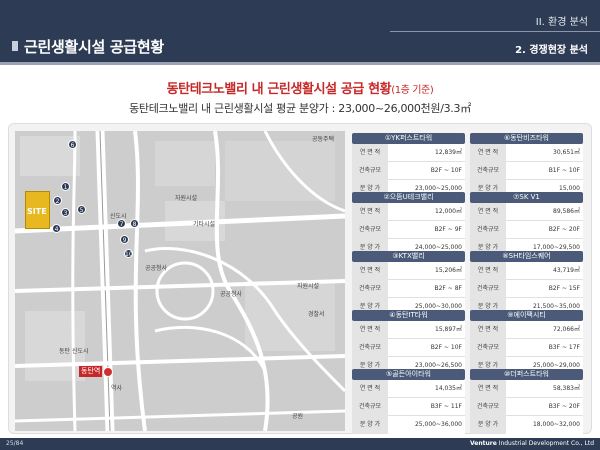  What do you see at coordinates (526, 256) in the screenshot?
I see `building-card-title: ⑧SH타임스퀘어` at bounding box center [526, 256].